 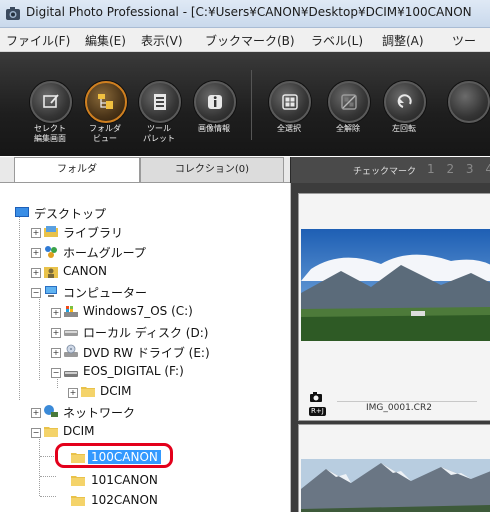 I want to click on deselect-all-button: 全解除, so click(x=348, y=104).